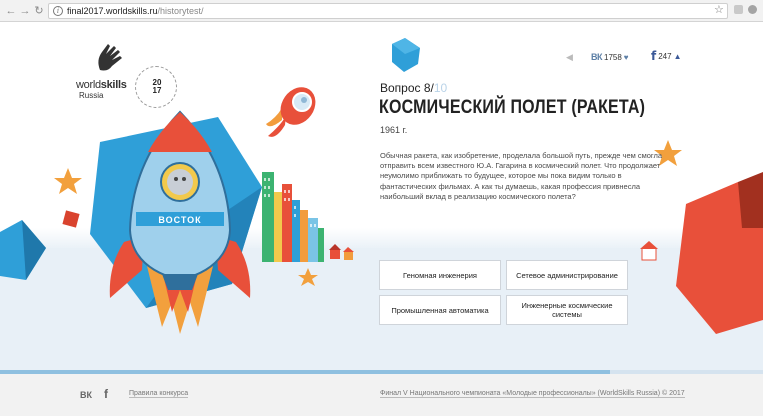  What do you see at coordinates (654, 56) in the screenshot?
I see `facebook-icon: f` at bounding box center [654, 56].